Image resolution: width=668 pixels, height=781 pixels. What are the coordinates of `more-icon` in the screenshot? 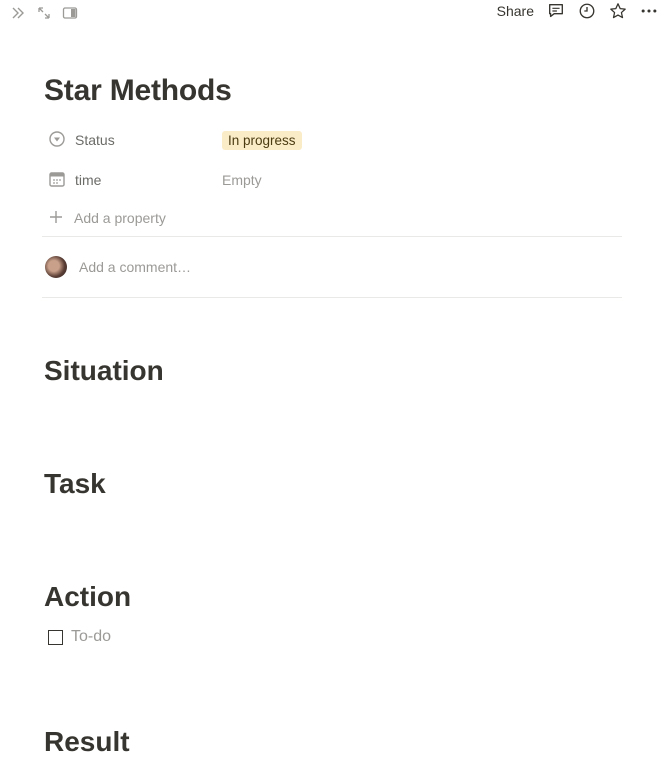 It's located at (649, 11).